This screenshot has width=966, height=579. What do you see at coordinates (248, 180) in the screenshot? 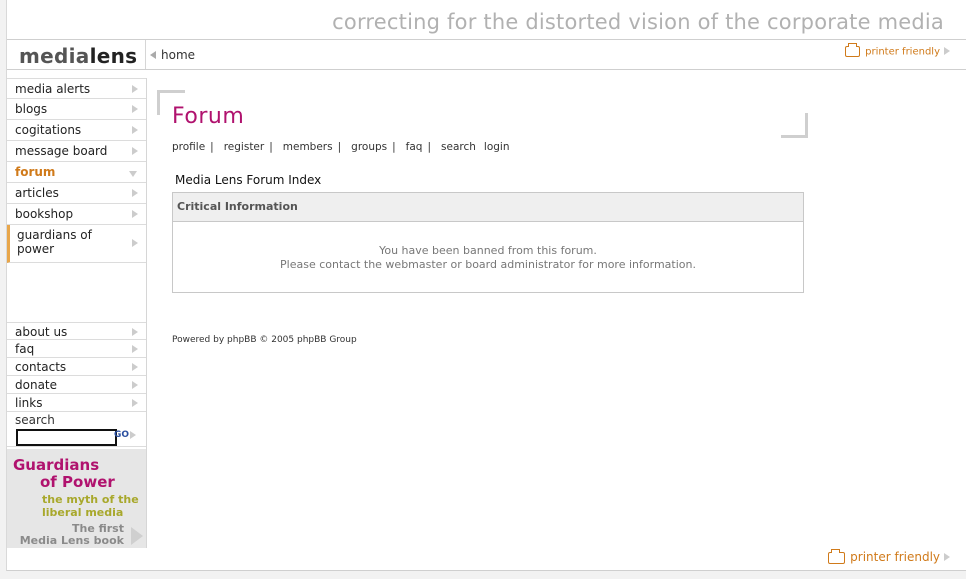
I see `forum-index-link: Media Lens Forum Index` at bounding box center [248, 180].